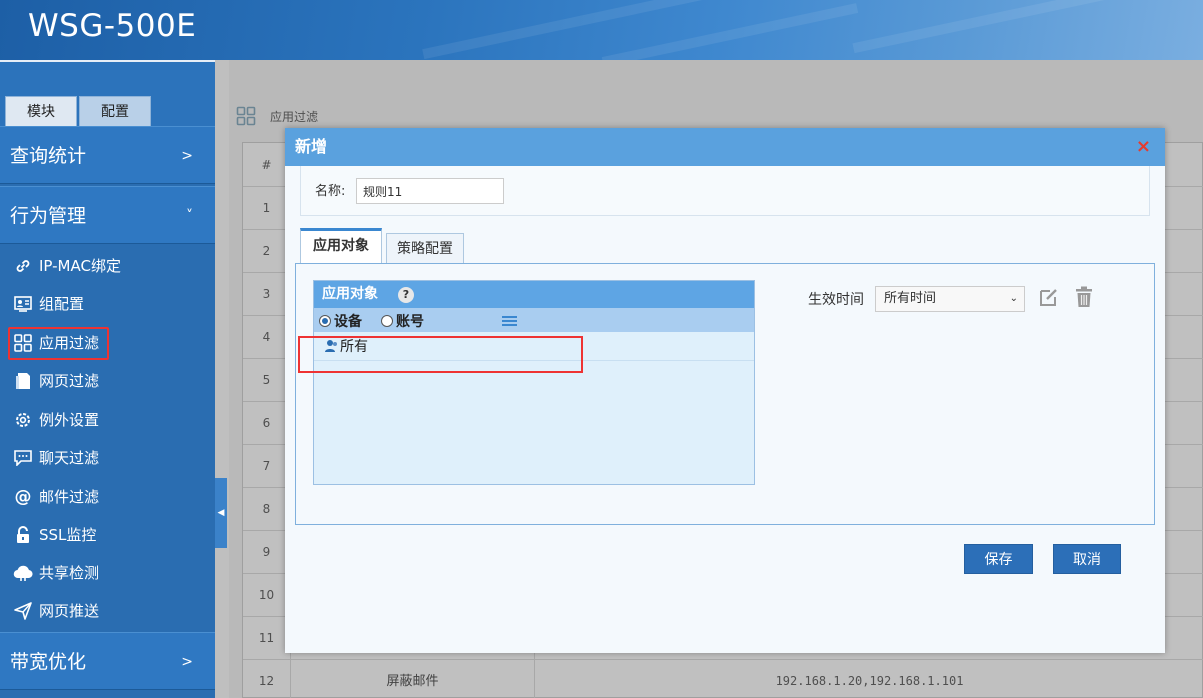 The width and height of the screenshot is (1203, 698). Describe the element at coordinates (725, 147) in the screenshot. I see `dialog-title: 新增` at that location.